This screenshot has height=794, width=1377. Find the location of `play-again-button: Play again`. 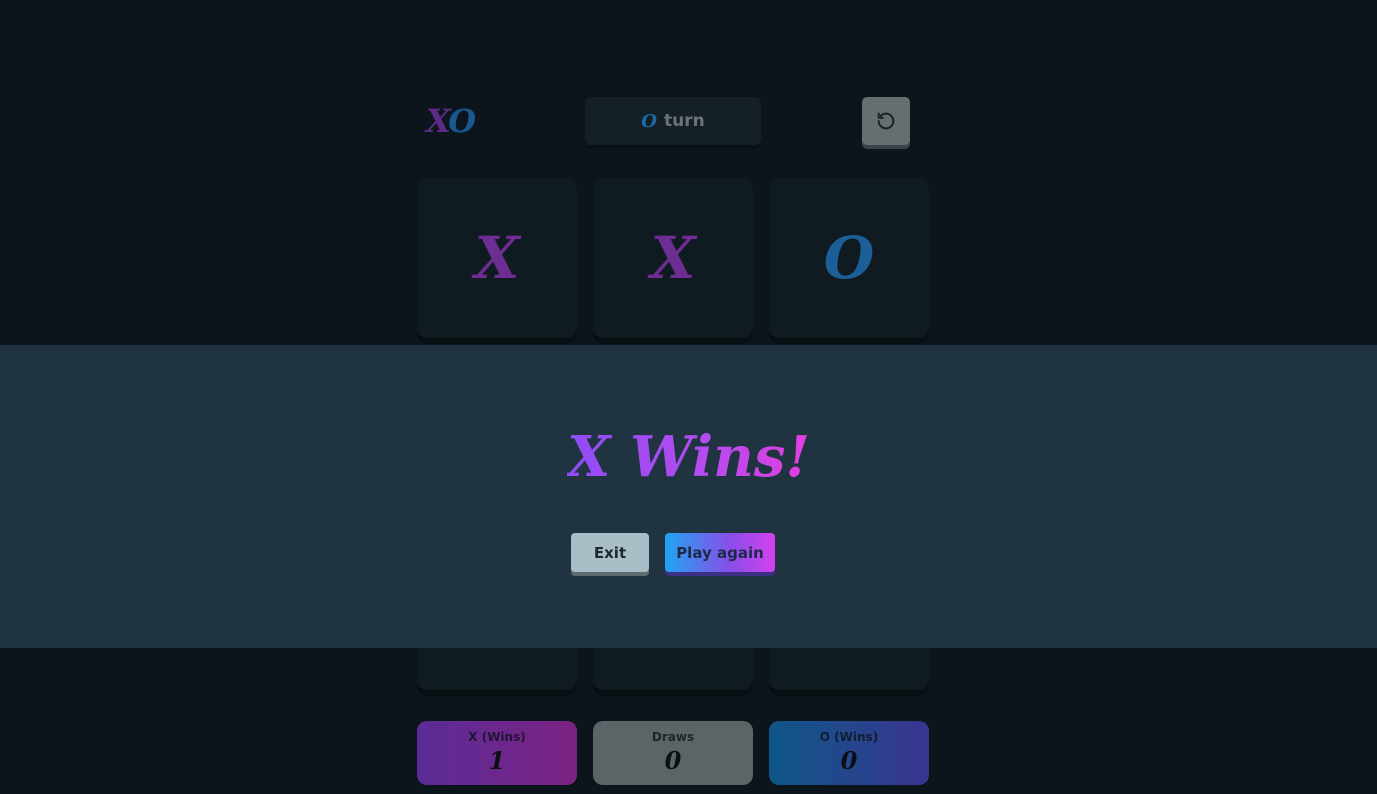

play-again-button: Play again is located at coordinates (720, 552).